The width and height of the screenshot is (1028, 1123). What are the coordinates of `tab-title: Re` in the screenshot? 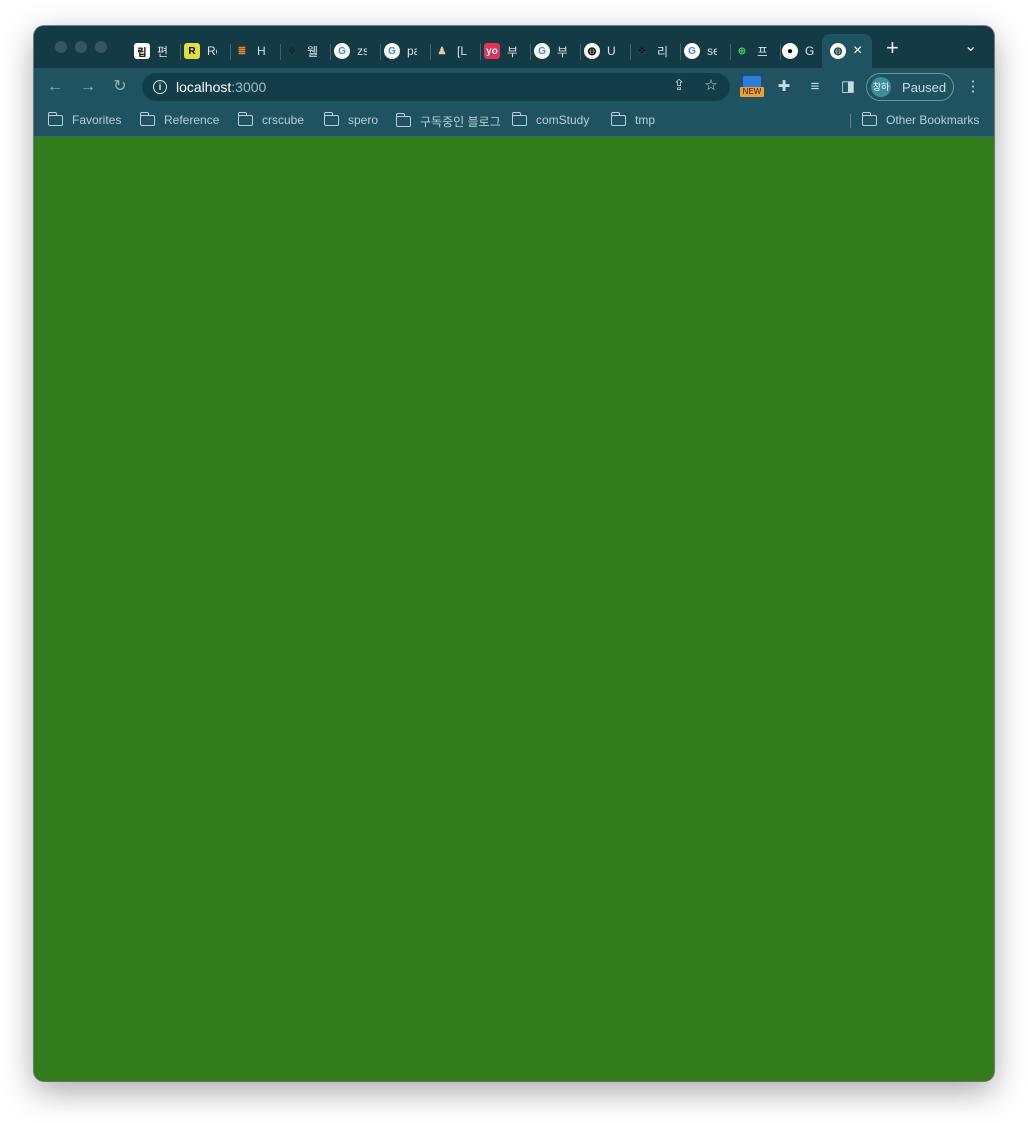 It's located at (212, 51).